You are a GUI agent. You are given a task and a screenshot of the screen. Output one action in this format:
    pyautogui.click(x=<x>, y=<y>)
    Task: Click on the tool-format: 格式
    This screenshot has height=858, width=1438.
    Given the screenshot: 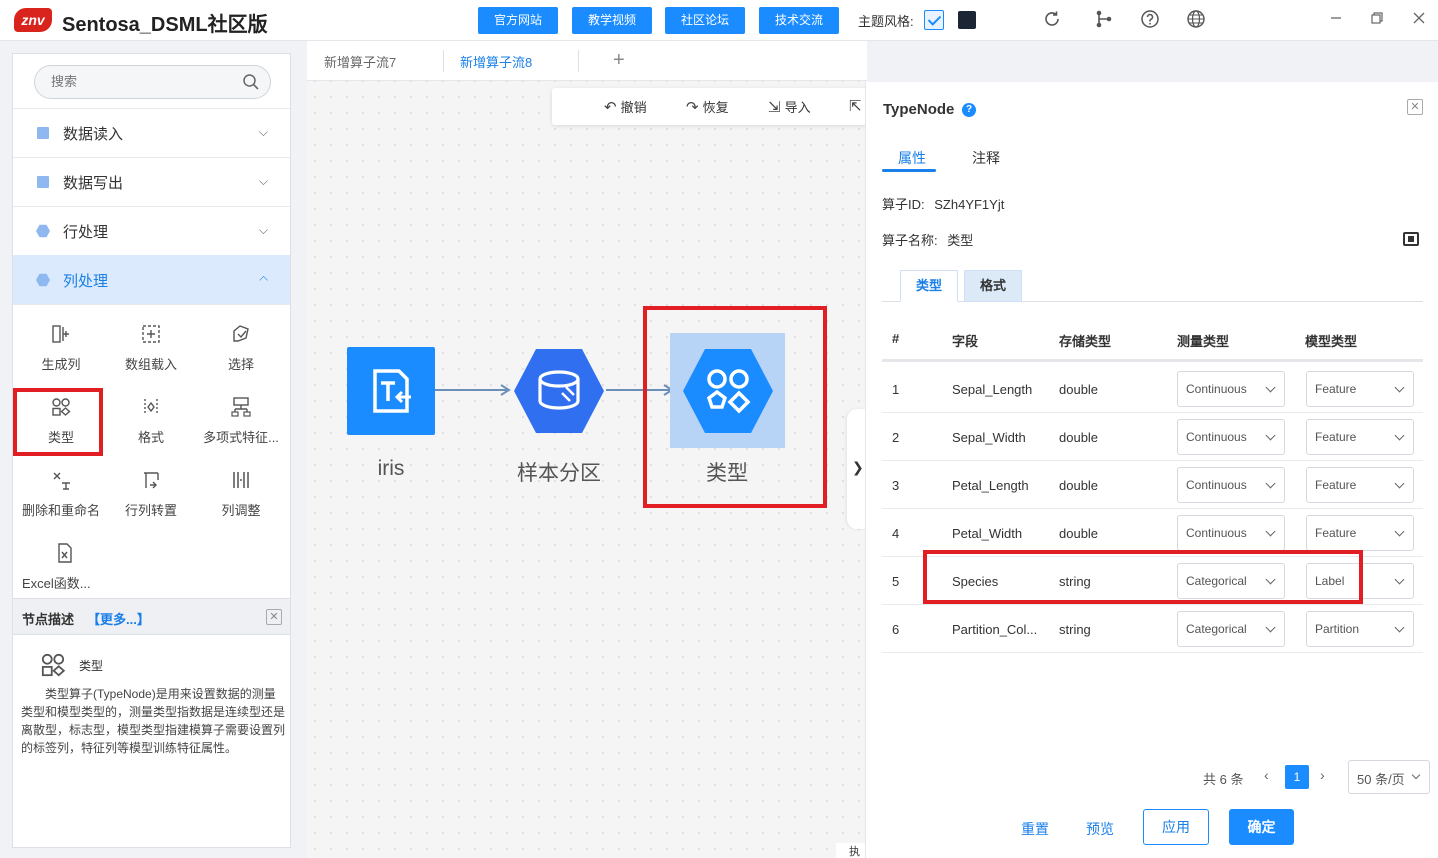 What is the action you would take?
    pyautogui.click(x=151, y=421)
    